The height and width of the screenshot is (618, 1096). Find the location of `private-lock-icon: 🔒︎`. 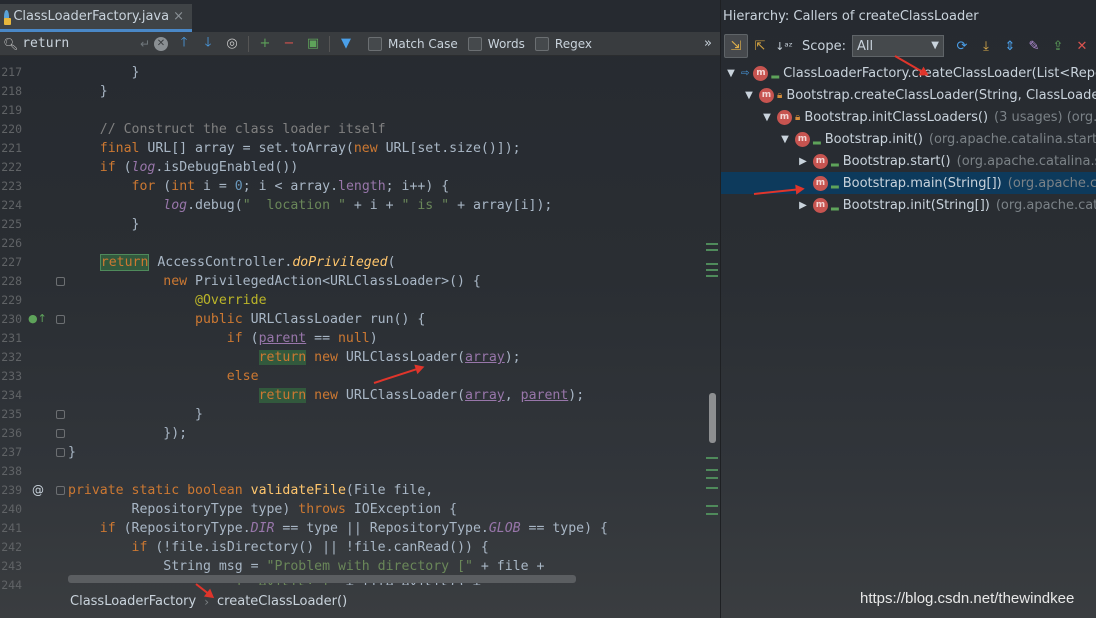

private-lock-icon: 🔒︎ is located at coordinates (780, 95).